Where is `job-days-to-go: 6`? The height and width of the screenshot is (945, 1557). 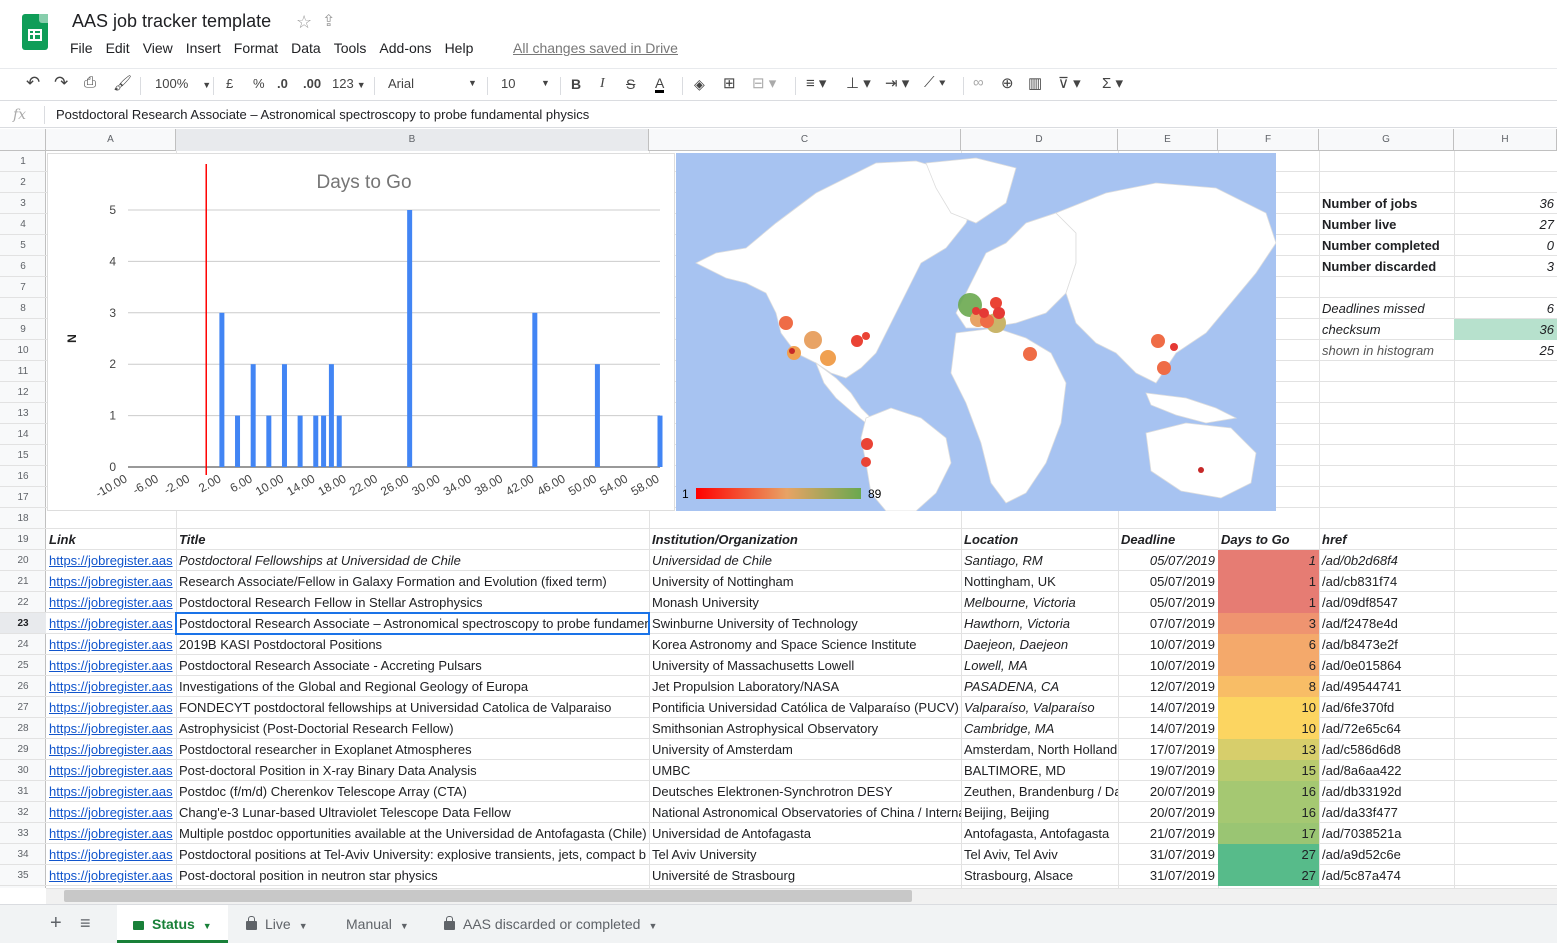 job-days-to-go: 6 is located at coordinates (1268, 644).